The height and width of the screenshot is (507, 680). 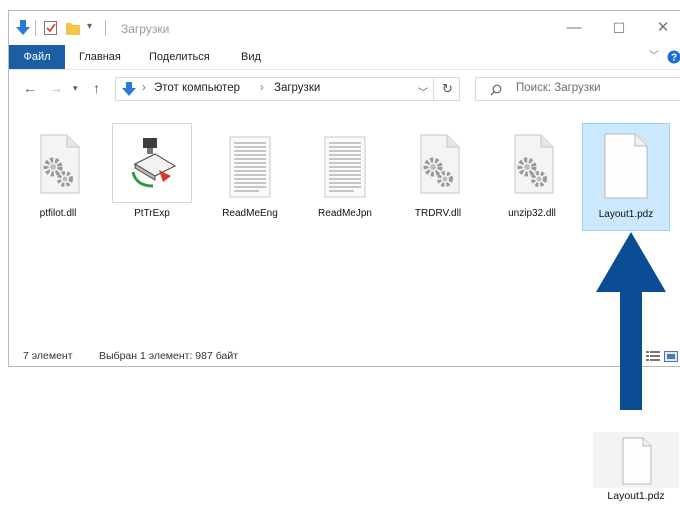 What do you see at coordinates (532, 213) in the screenshot?
I see `file-name: unzip32.dll` at bounding box center [532, 213].